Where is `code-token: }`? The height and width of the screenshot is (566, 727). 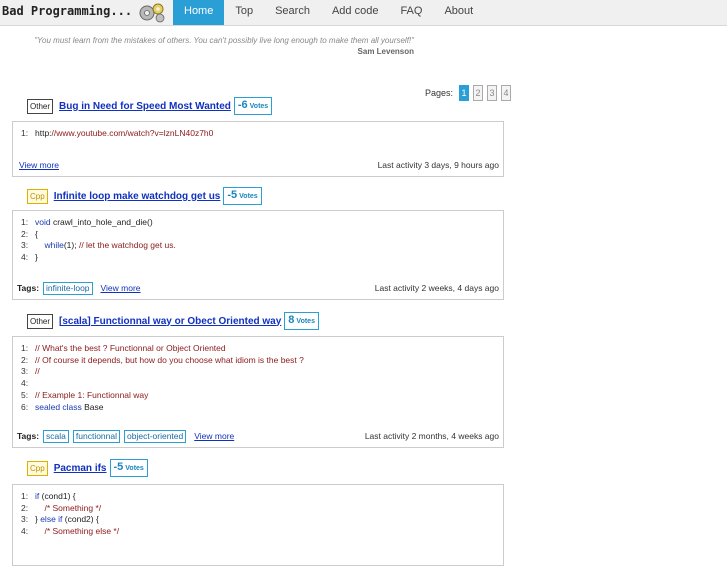
code-token: } is located at coordinates (36, 257).